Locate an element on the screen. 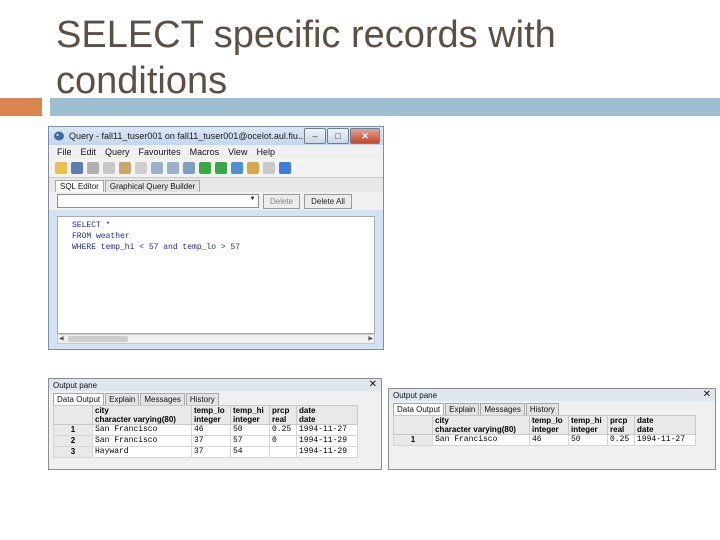 This screenshot has height=540, width=720. menu-query: Query is located at coordinates (117, 152).